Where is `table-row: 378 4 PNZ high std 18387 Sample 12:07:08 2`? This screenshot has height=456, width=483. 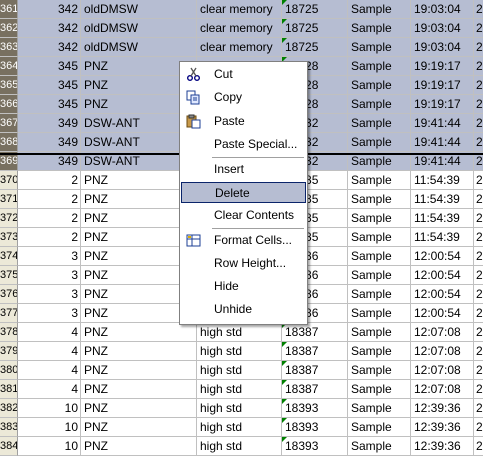 table-row: 378 4 PNZ high std 18387 Sample 12:07:08 2 is located at coordinates (241, 332).